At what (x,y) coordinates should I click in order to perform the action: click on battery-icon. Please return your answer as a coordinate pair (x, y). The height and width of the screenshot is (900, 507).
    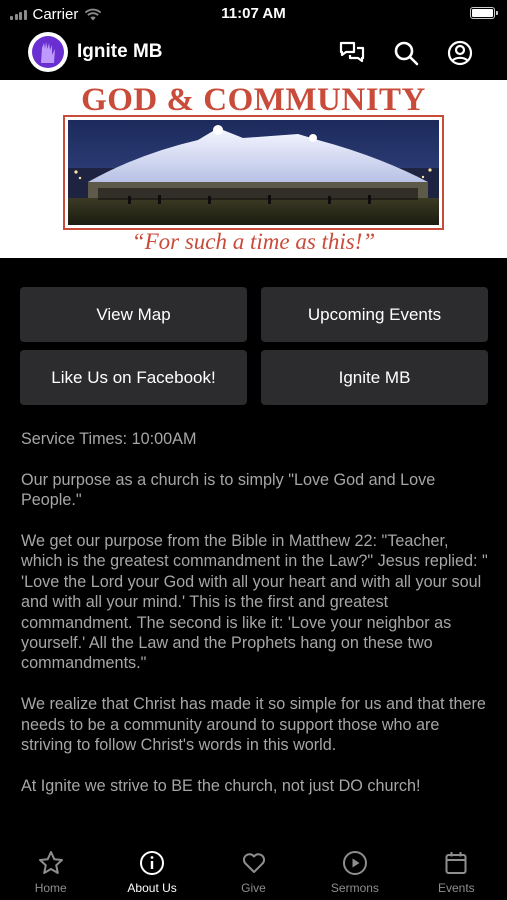
    Looking at the image, I should click on (484, 13).